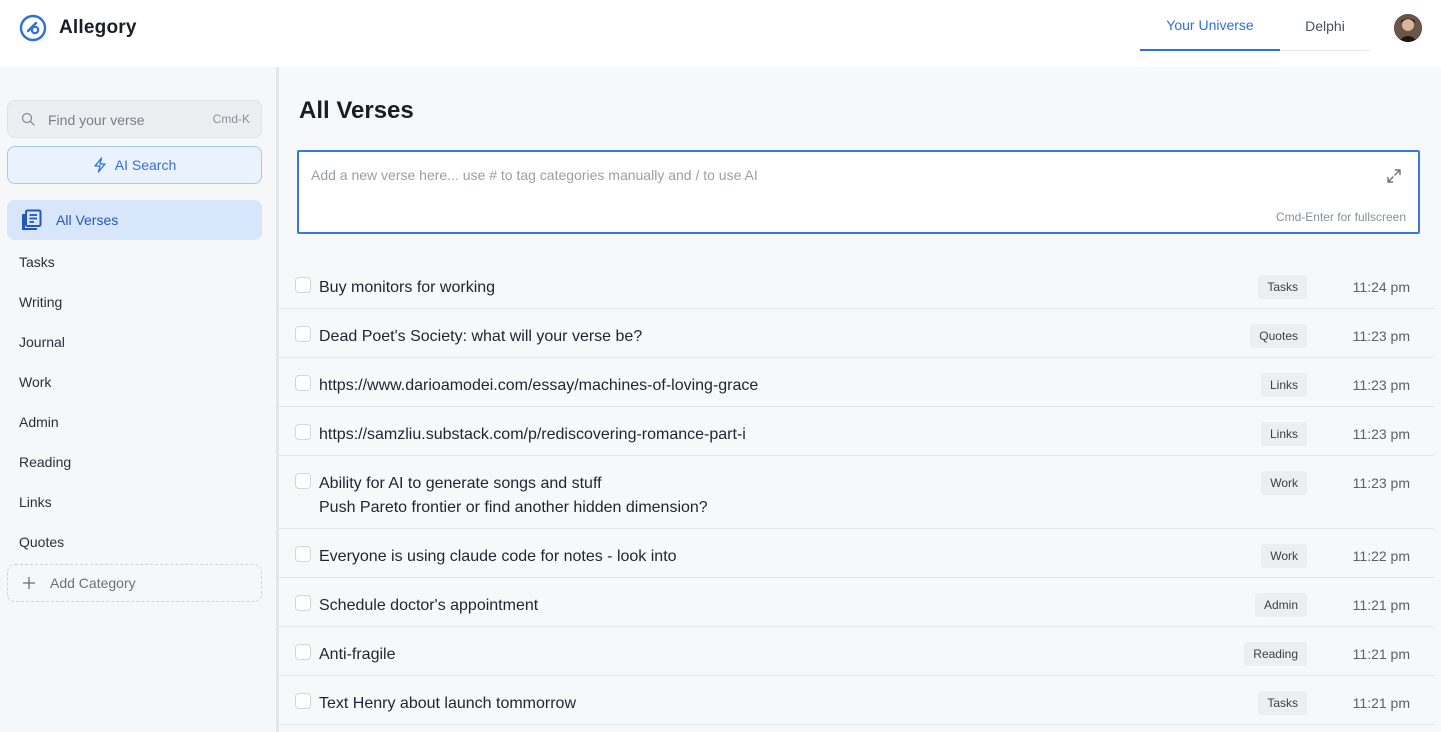  Describe the element at coordinates (720, 33) in the screenshot. I see `top-header: Allegory Your Universe Delphi` at that location.